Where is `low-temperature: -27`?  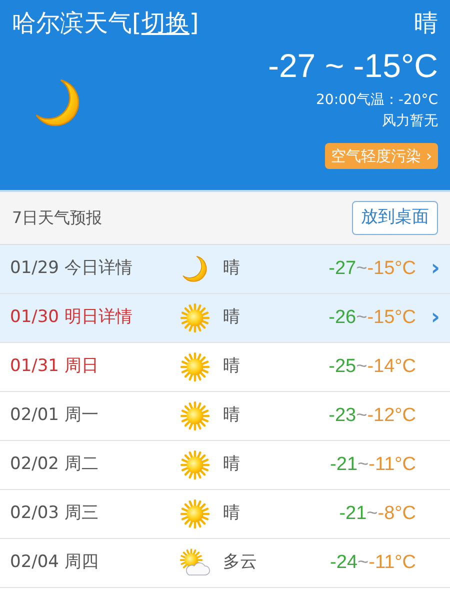 low-temperature: -27 is located at coordinates (342, 268).